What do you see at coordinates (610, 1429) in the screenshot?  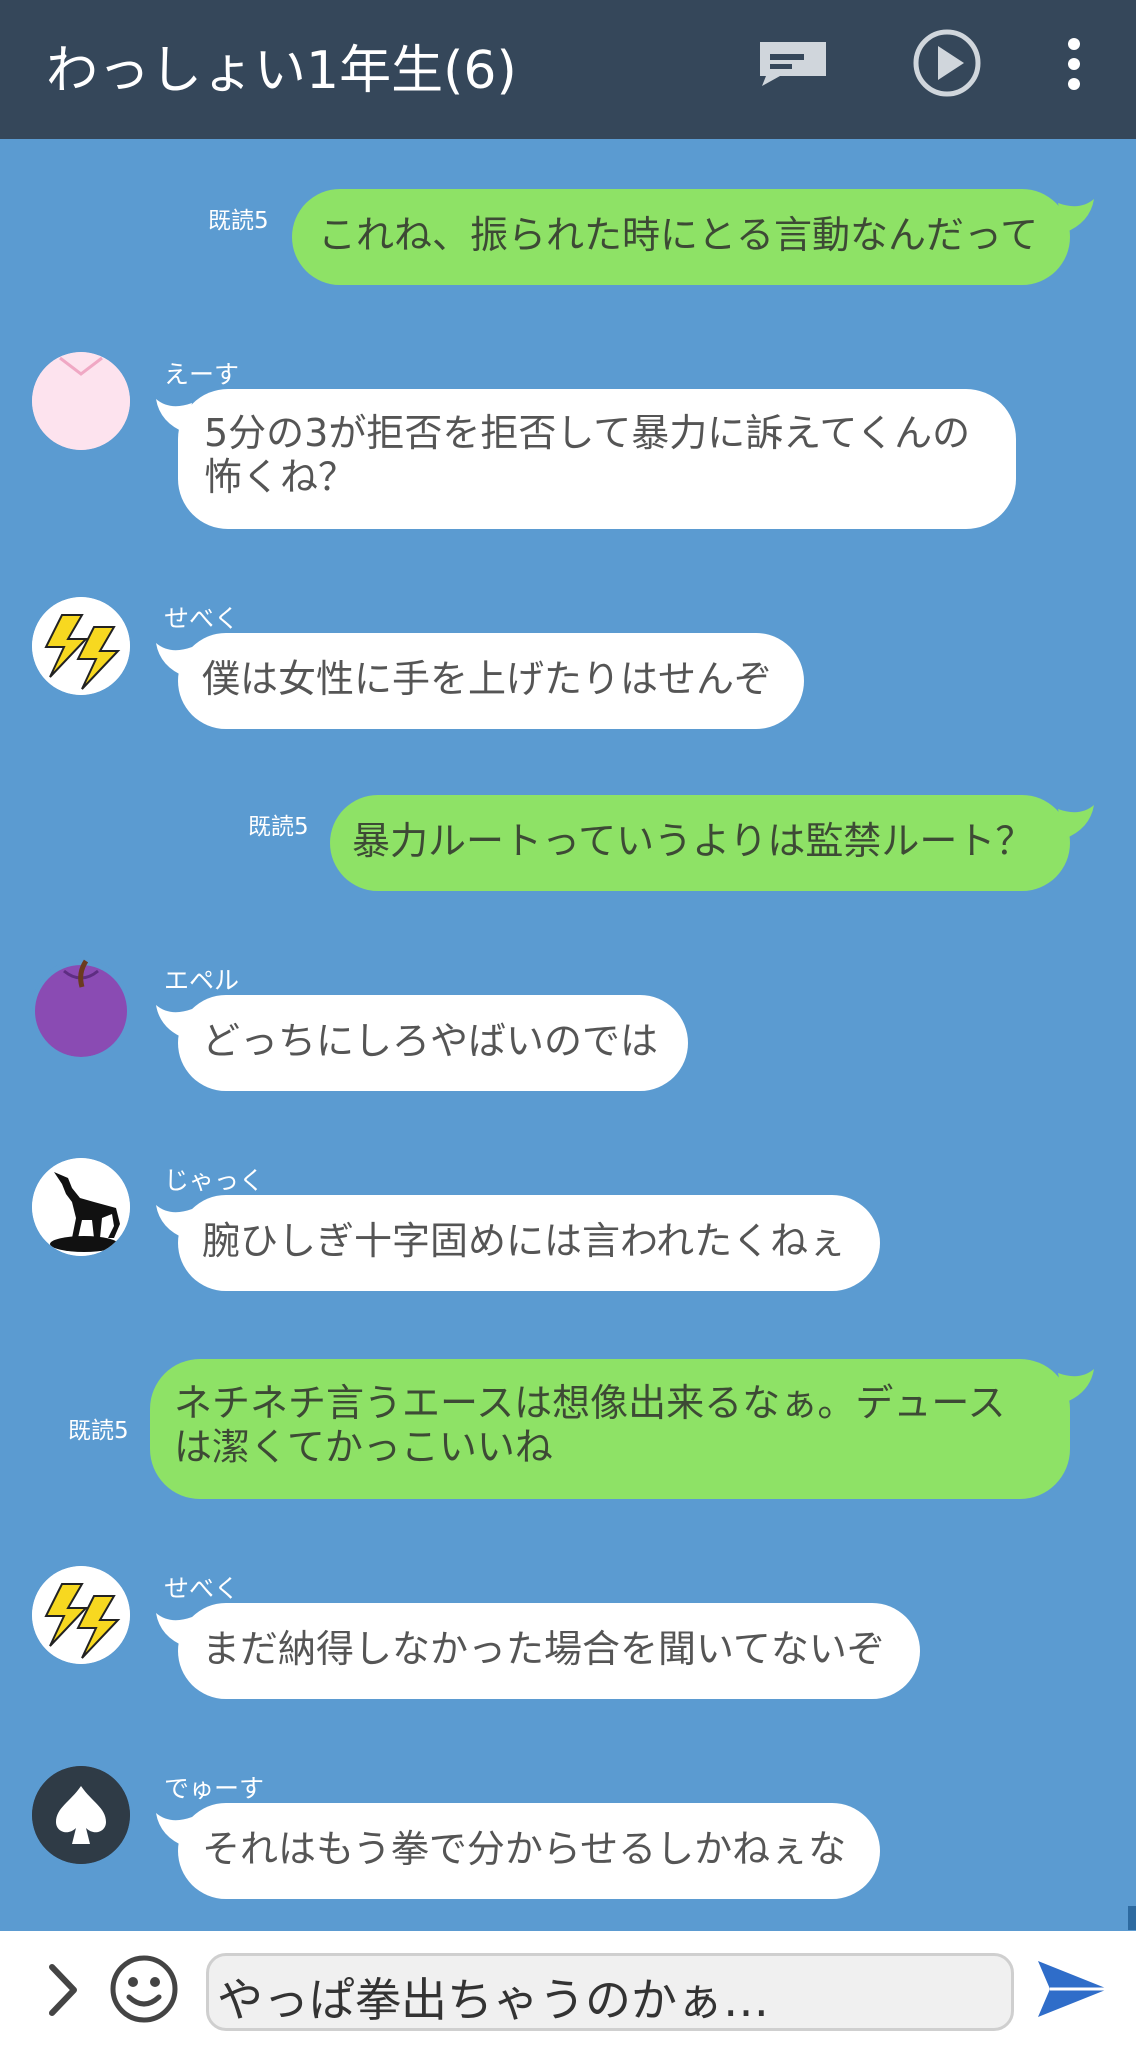 I see `outgoing-message-bubble: ネチネチ言うエースは想像出来るなぁ。デュース は潔くてかっこいいね` at bounding box center [610, 1429].